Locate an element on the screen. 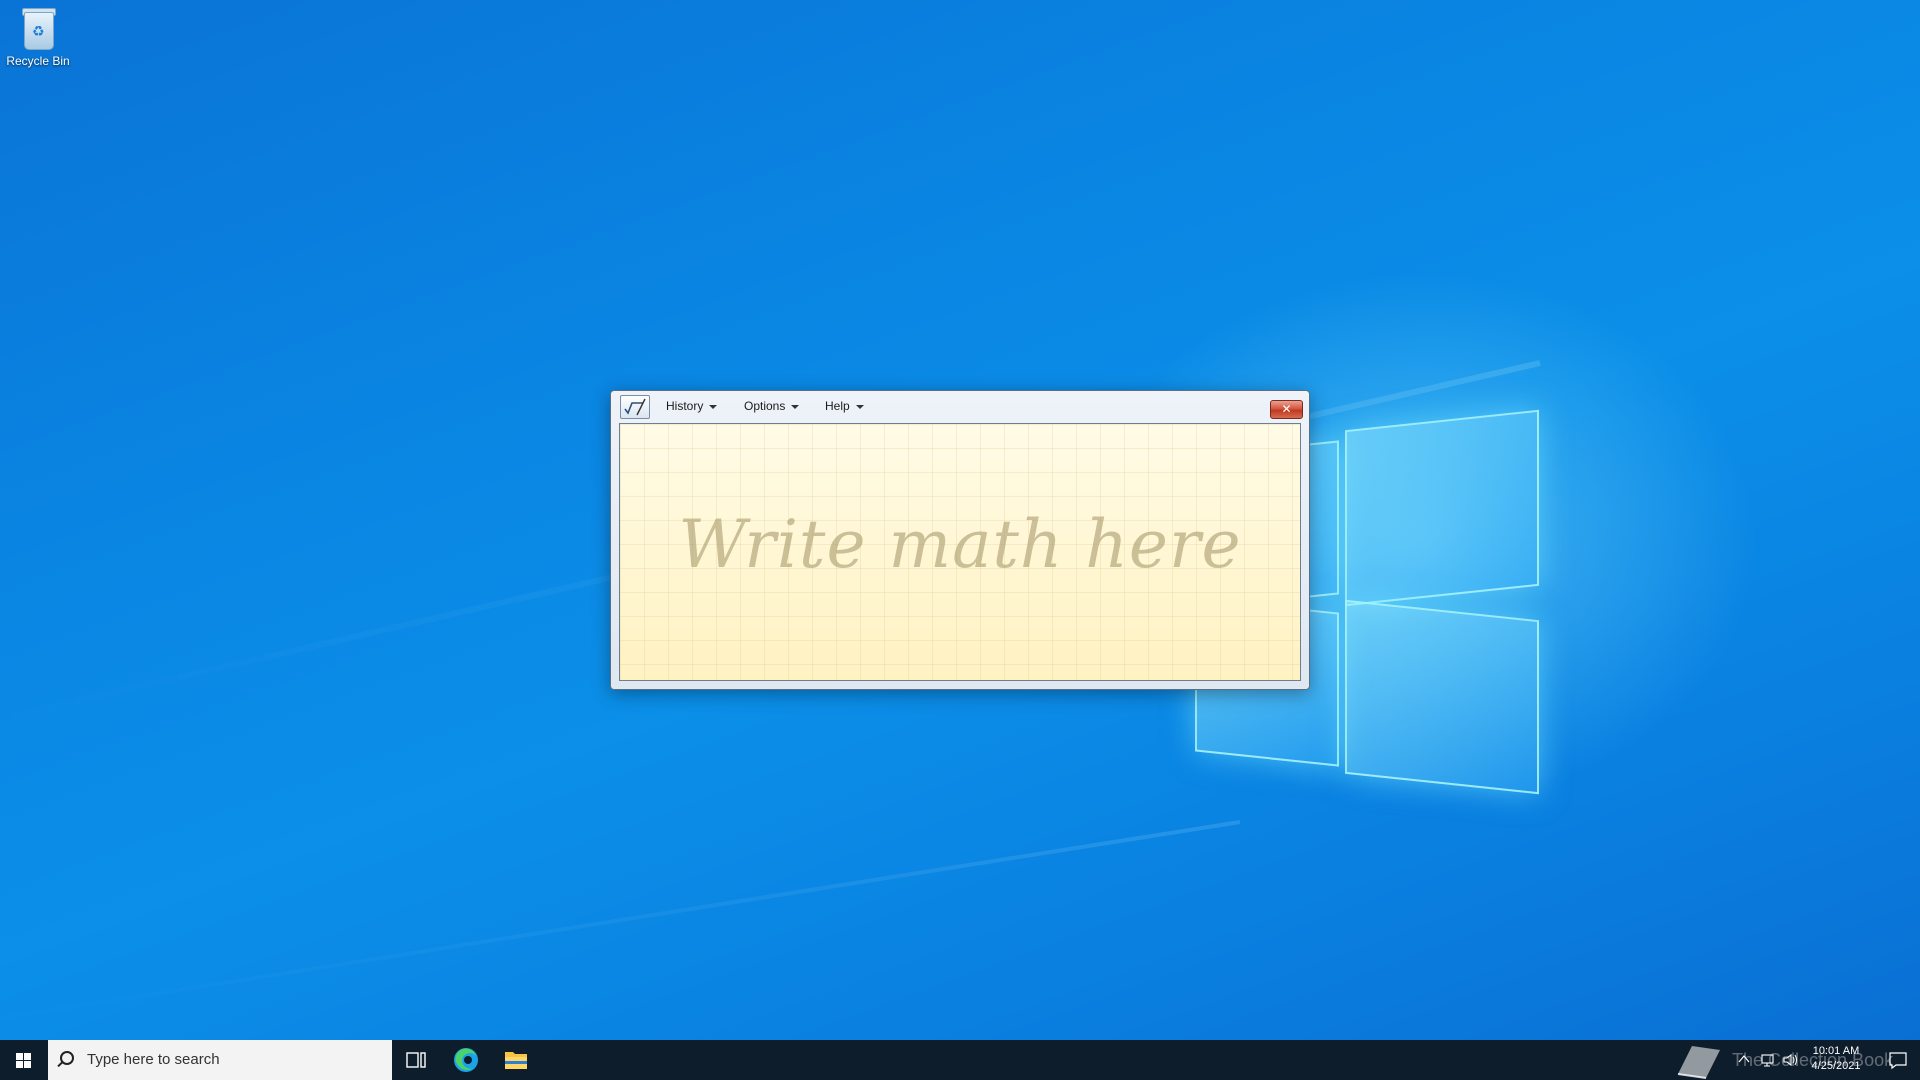 The height and width of the screenshot is (1080, 1920). recycle-bin-icon: ♻ is located at coordinates (38, 28).